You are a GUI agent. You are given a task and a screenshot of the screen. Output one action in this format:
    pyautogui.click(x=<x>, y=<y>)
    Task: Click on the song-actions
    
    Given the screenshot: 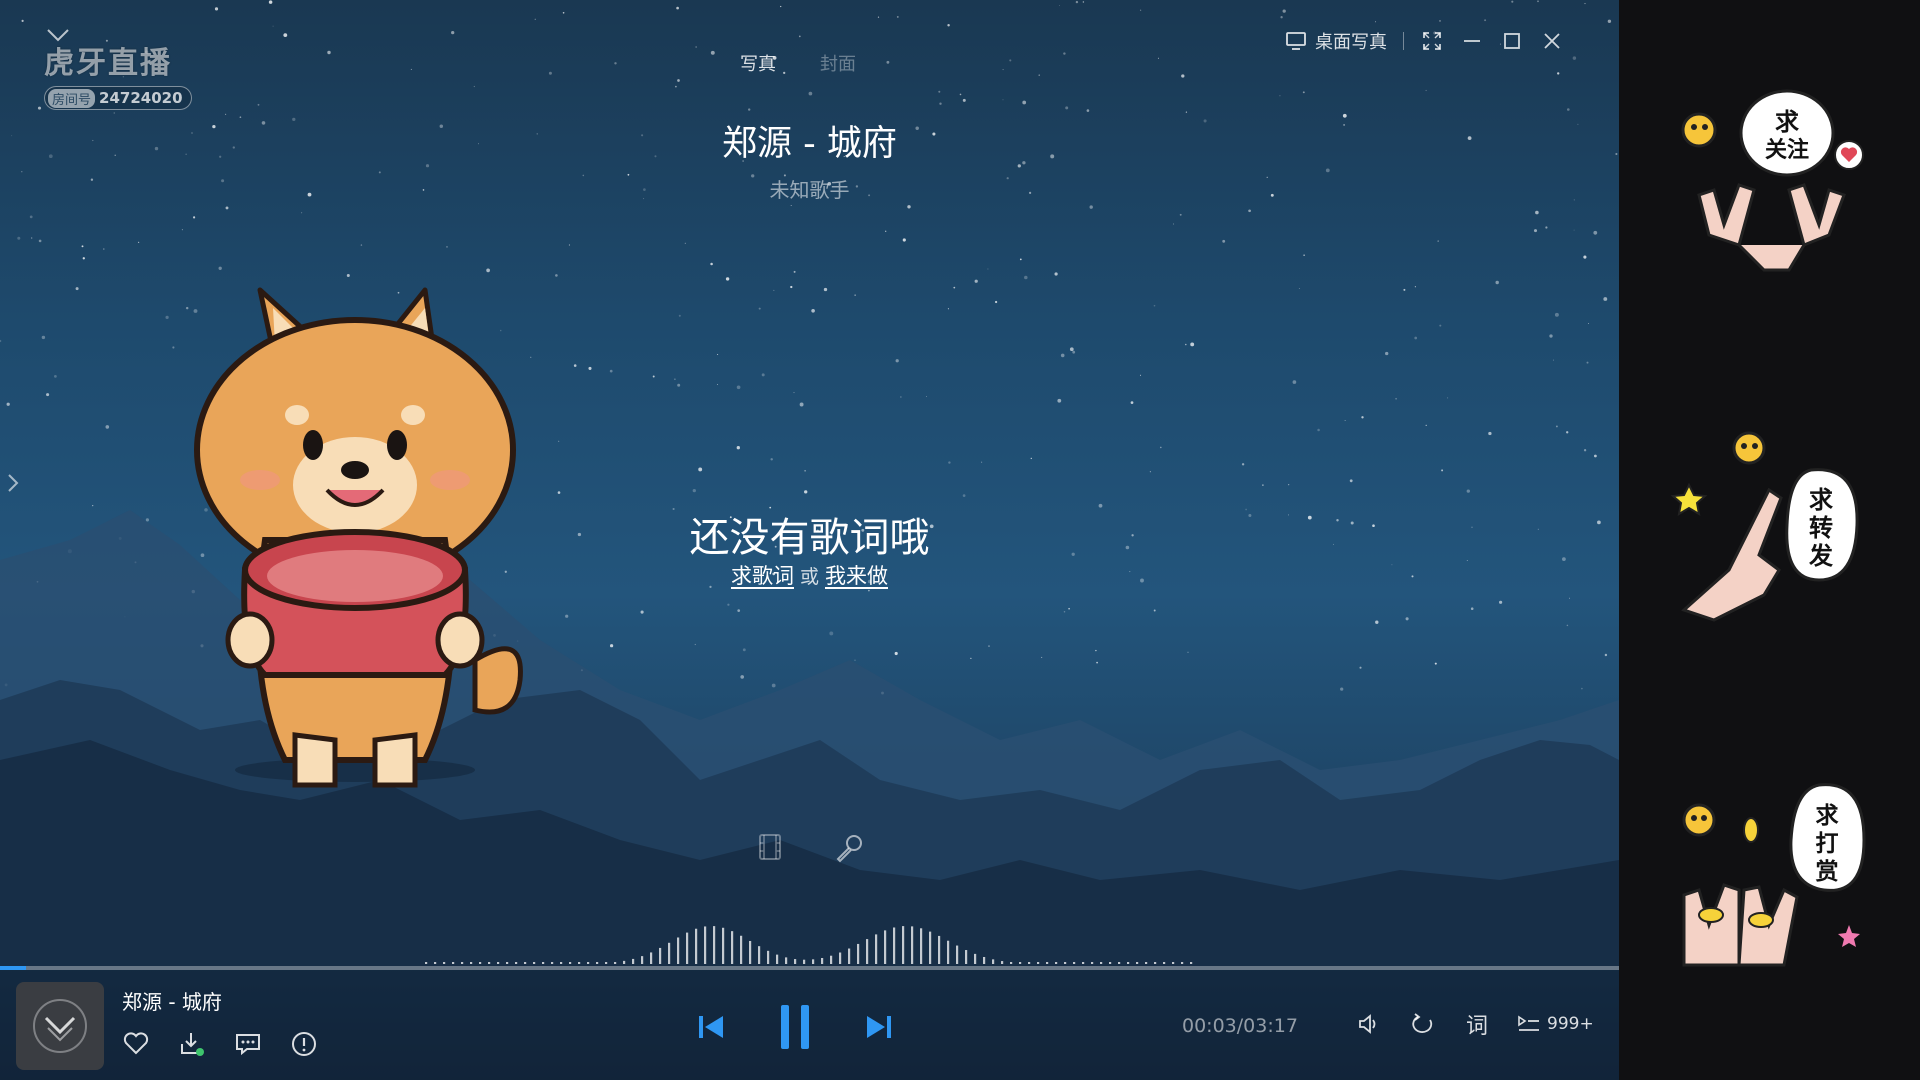 What is the action you would take?
    pyautogui.click(x=220, y=1044)
    